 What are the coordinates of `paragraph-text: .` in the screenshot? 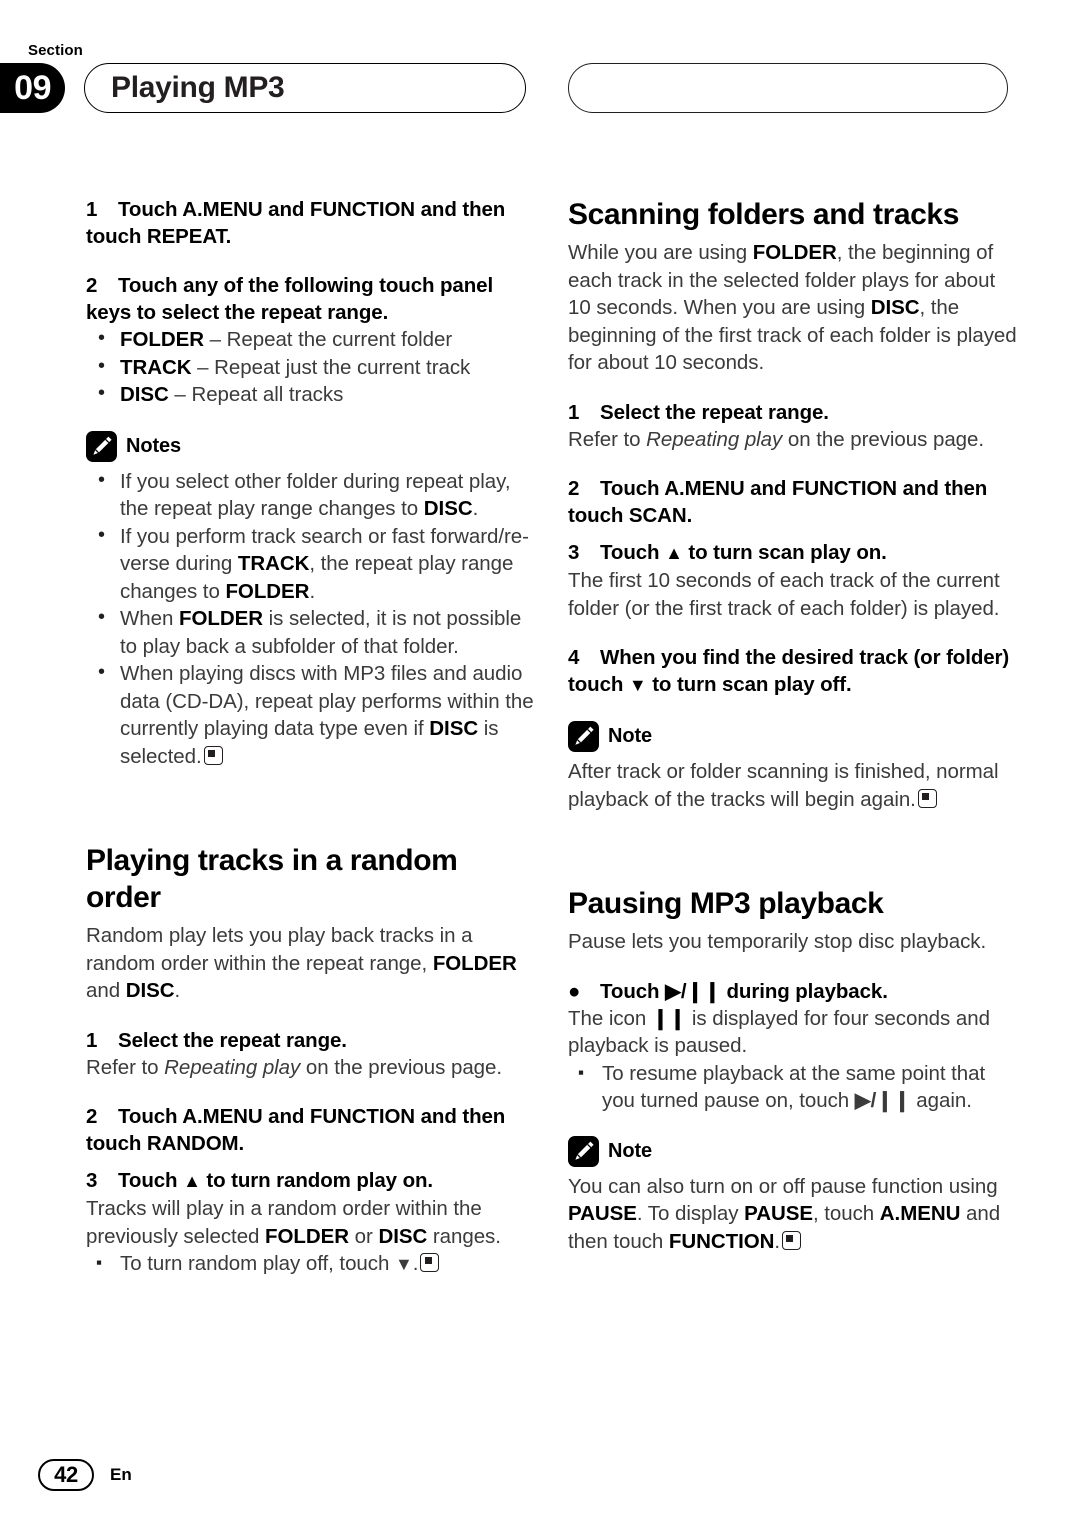 It's located at (415, 1263).